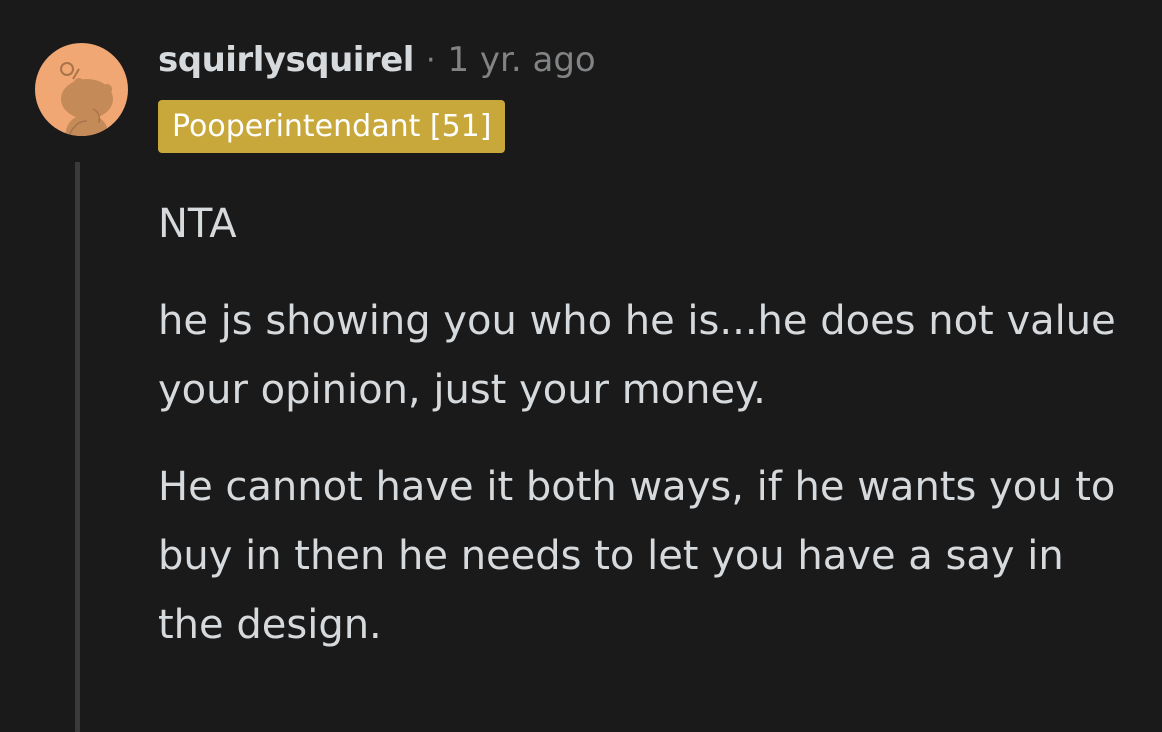 The width and height of the screenshot is (1162, 732). I want to click on thread-collapse-line, so click(77, 447).